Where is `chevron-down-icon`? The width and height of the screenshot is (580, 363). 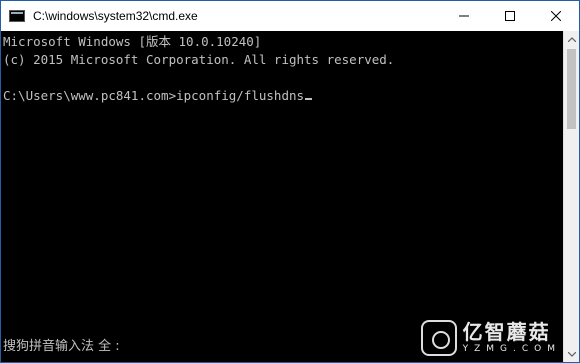 chevron-down-icon is located at coordinates (571, 354).